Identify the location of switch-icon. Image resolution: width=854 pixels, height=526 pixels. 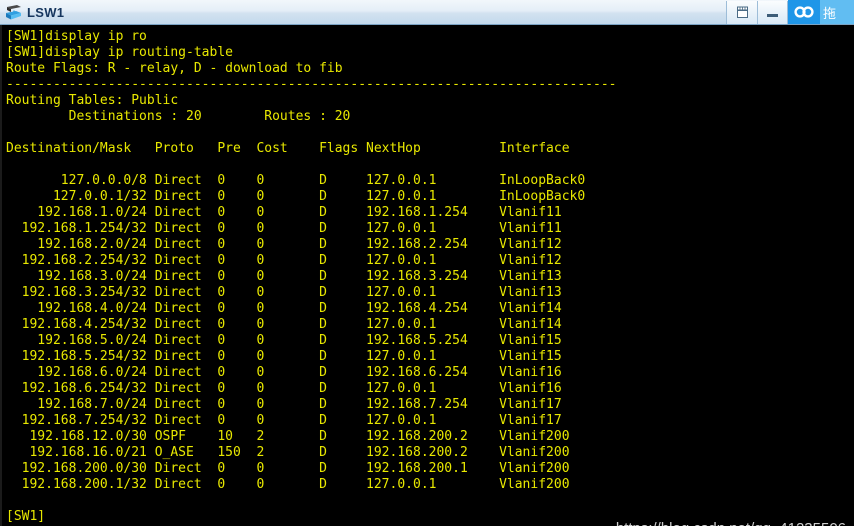
(13, 12).